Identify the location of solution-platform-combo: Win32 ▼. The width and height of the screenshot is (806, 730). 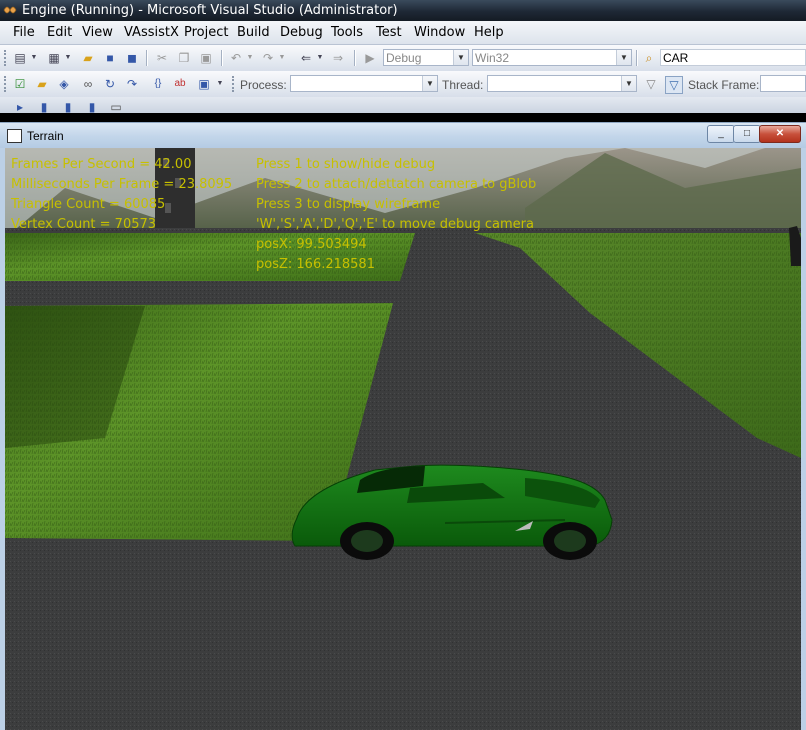
(552, 57).